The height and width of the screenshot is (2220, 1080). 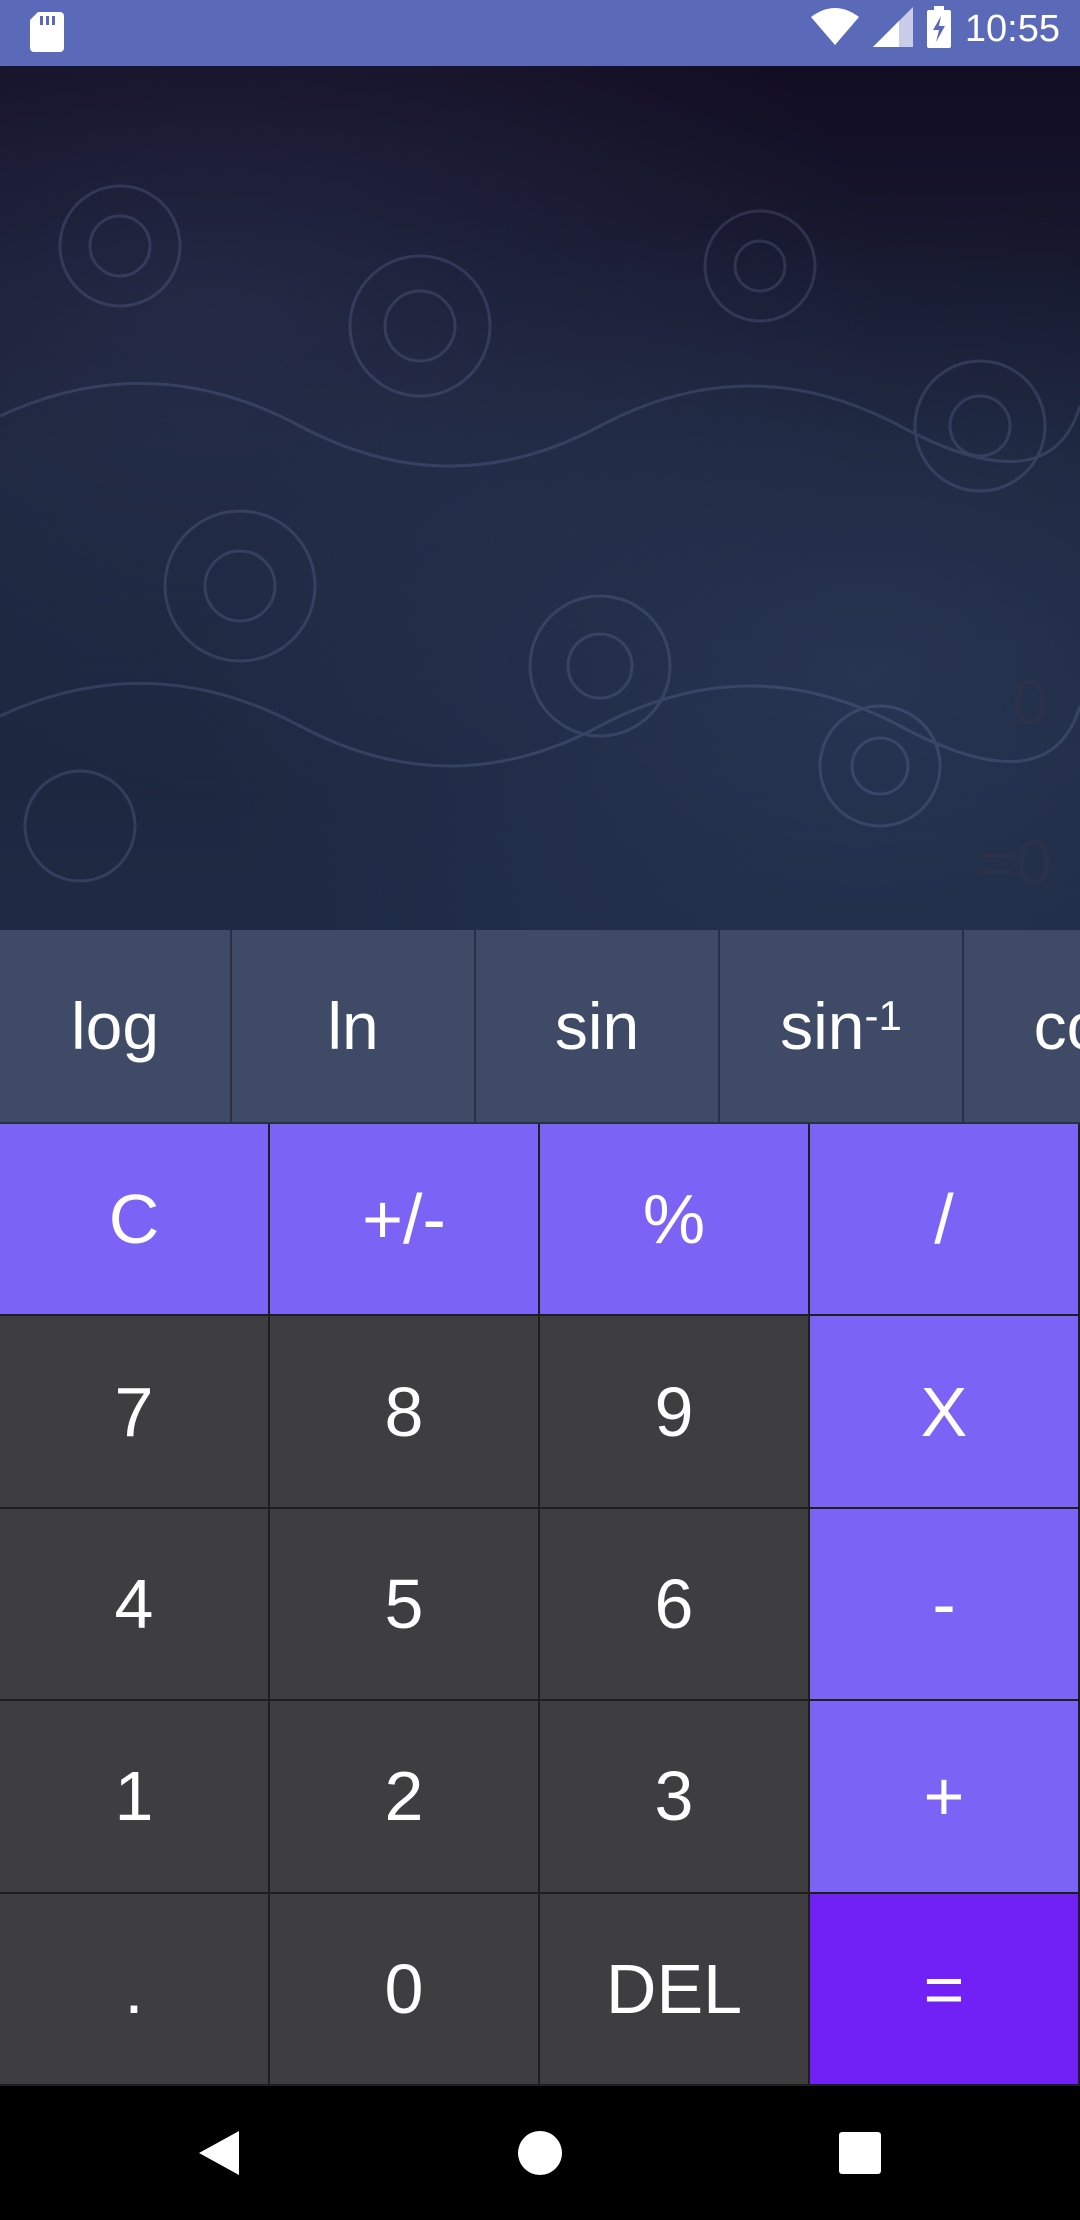 I want to click on back-icon, so click(x=220, y=2153).